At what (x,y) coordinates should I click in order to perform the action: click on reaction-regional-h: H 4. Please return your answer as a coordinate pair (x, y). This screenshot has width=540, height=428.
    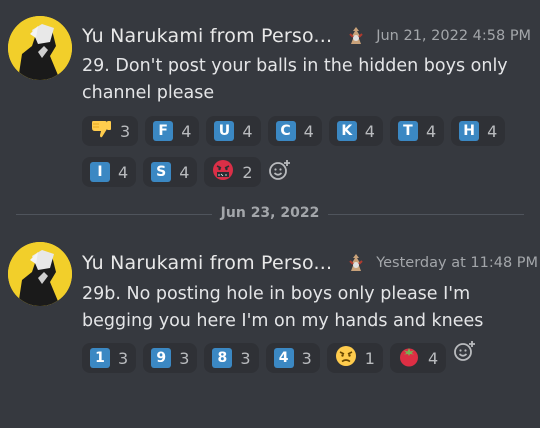
    Looking at the image, I should click on (478, 131).